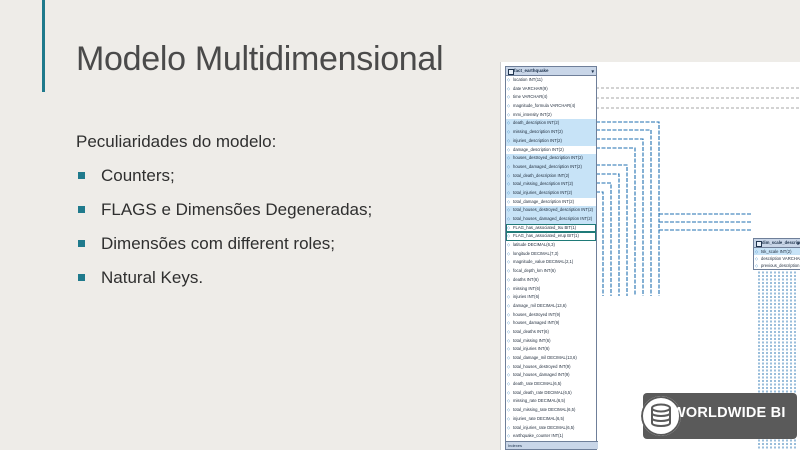 This screenshot has width=800, height=450. What do you see at coordinates (551, 341) in the screenshot?
I see `table-column: total_missing INT(6)` at bounding box center [551, 341].